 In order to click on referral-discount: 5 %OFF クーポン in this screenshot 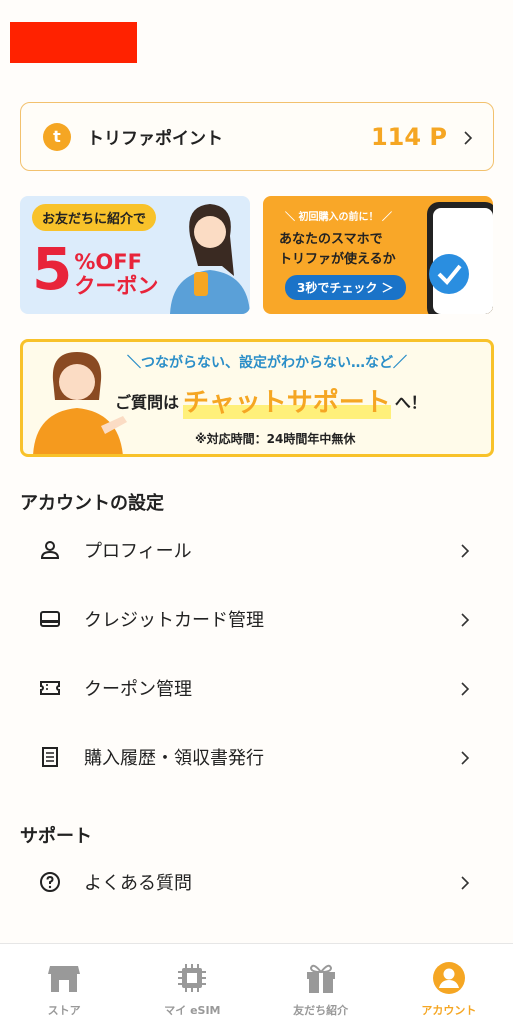, I will do `click(95, 269)`.